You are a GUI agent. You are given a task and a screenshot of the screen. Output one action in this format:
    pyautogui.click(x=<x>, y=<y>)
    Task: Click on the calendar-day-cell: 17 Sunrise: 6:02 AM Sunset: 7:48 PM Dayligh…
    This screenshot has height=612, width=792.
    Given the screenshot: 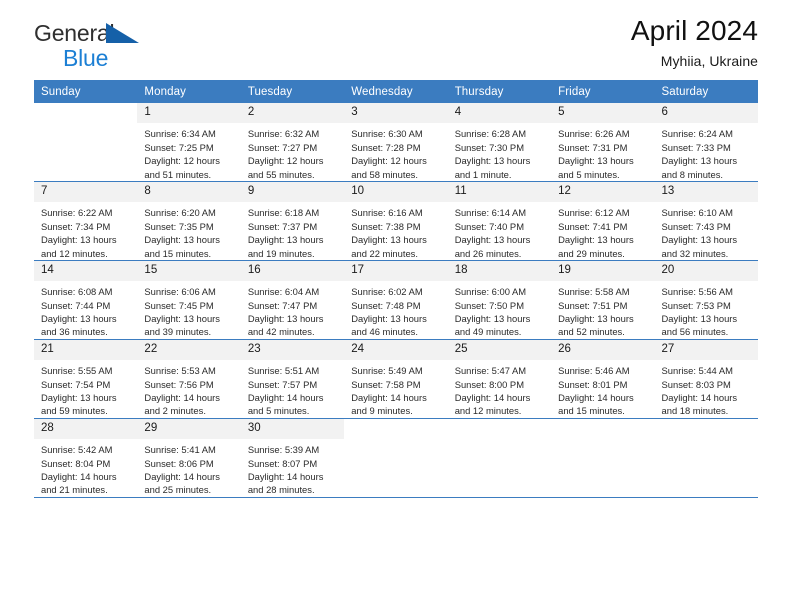 What is the action you would take?
    pyautogui.click(x=396, y=300)
    